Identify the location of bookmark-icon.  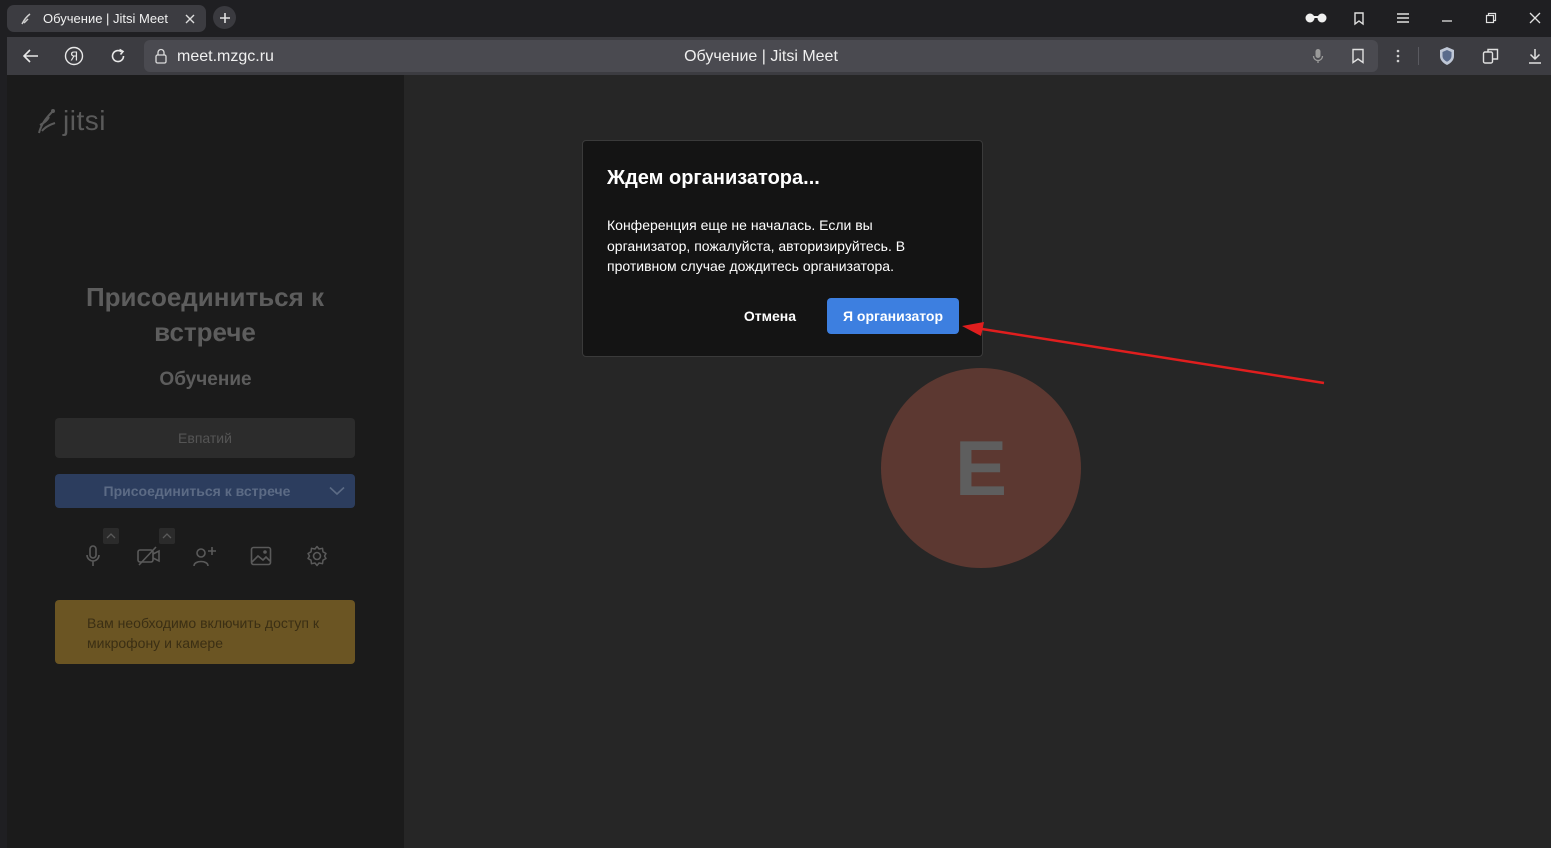
(1358, 58).